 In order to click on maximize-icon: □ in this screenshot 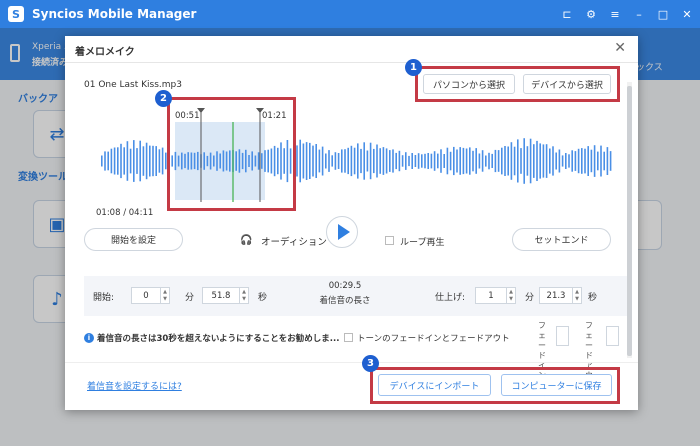, I will do `click(663, 14)`.